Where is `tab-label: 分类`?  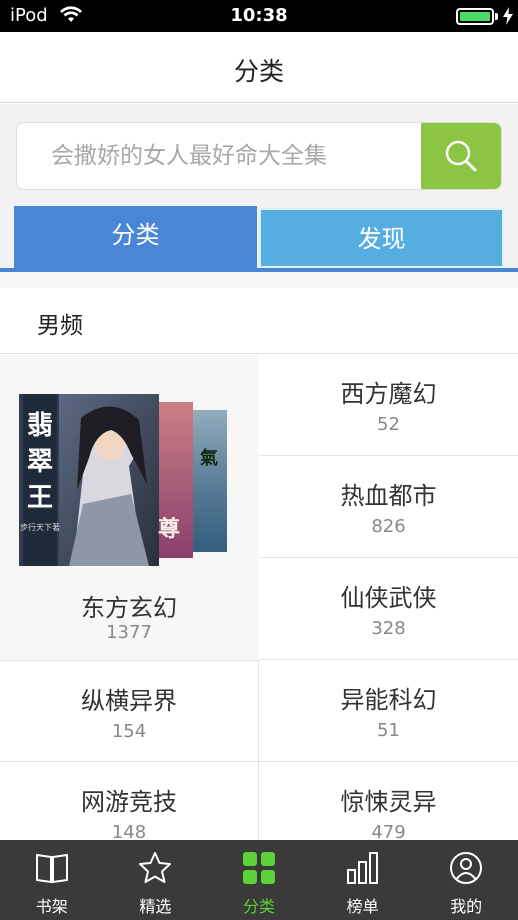
tab-label: 分类 is located at coordinates (258, 906).